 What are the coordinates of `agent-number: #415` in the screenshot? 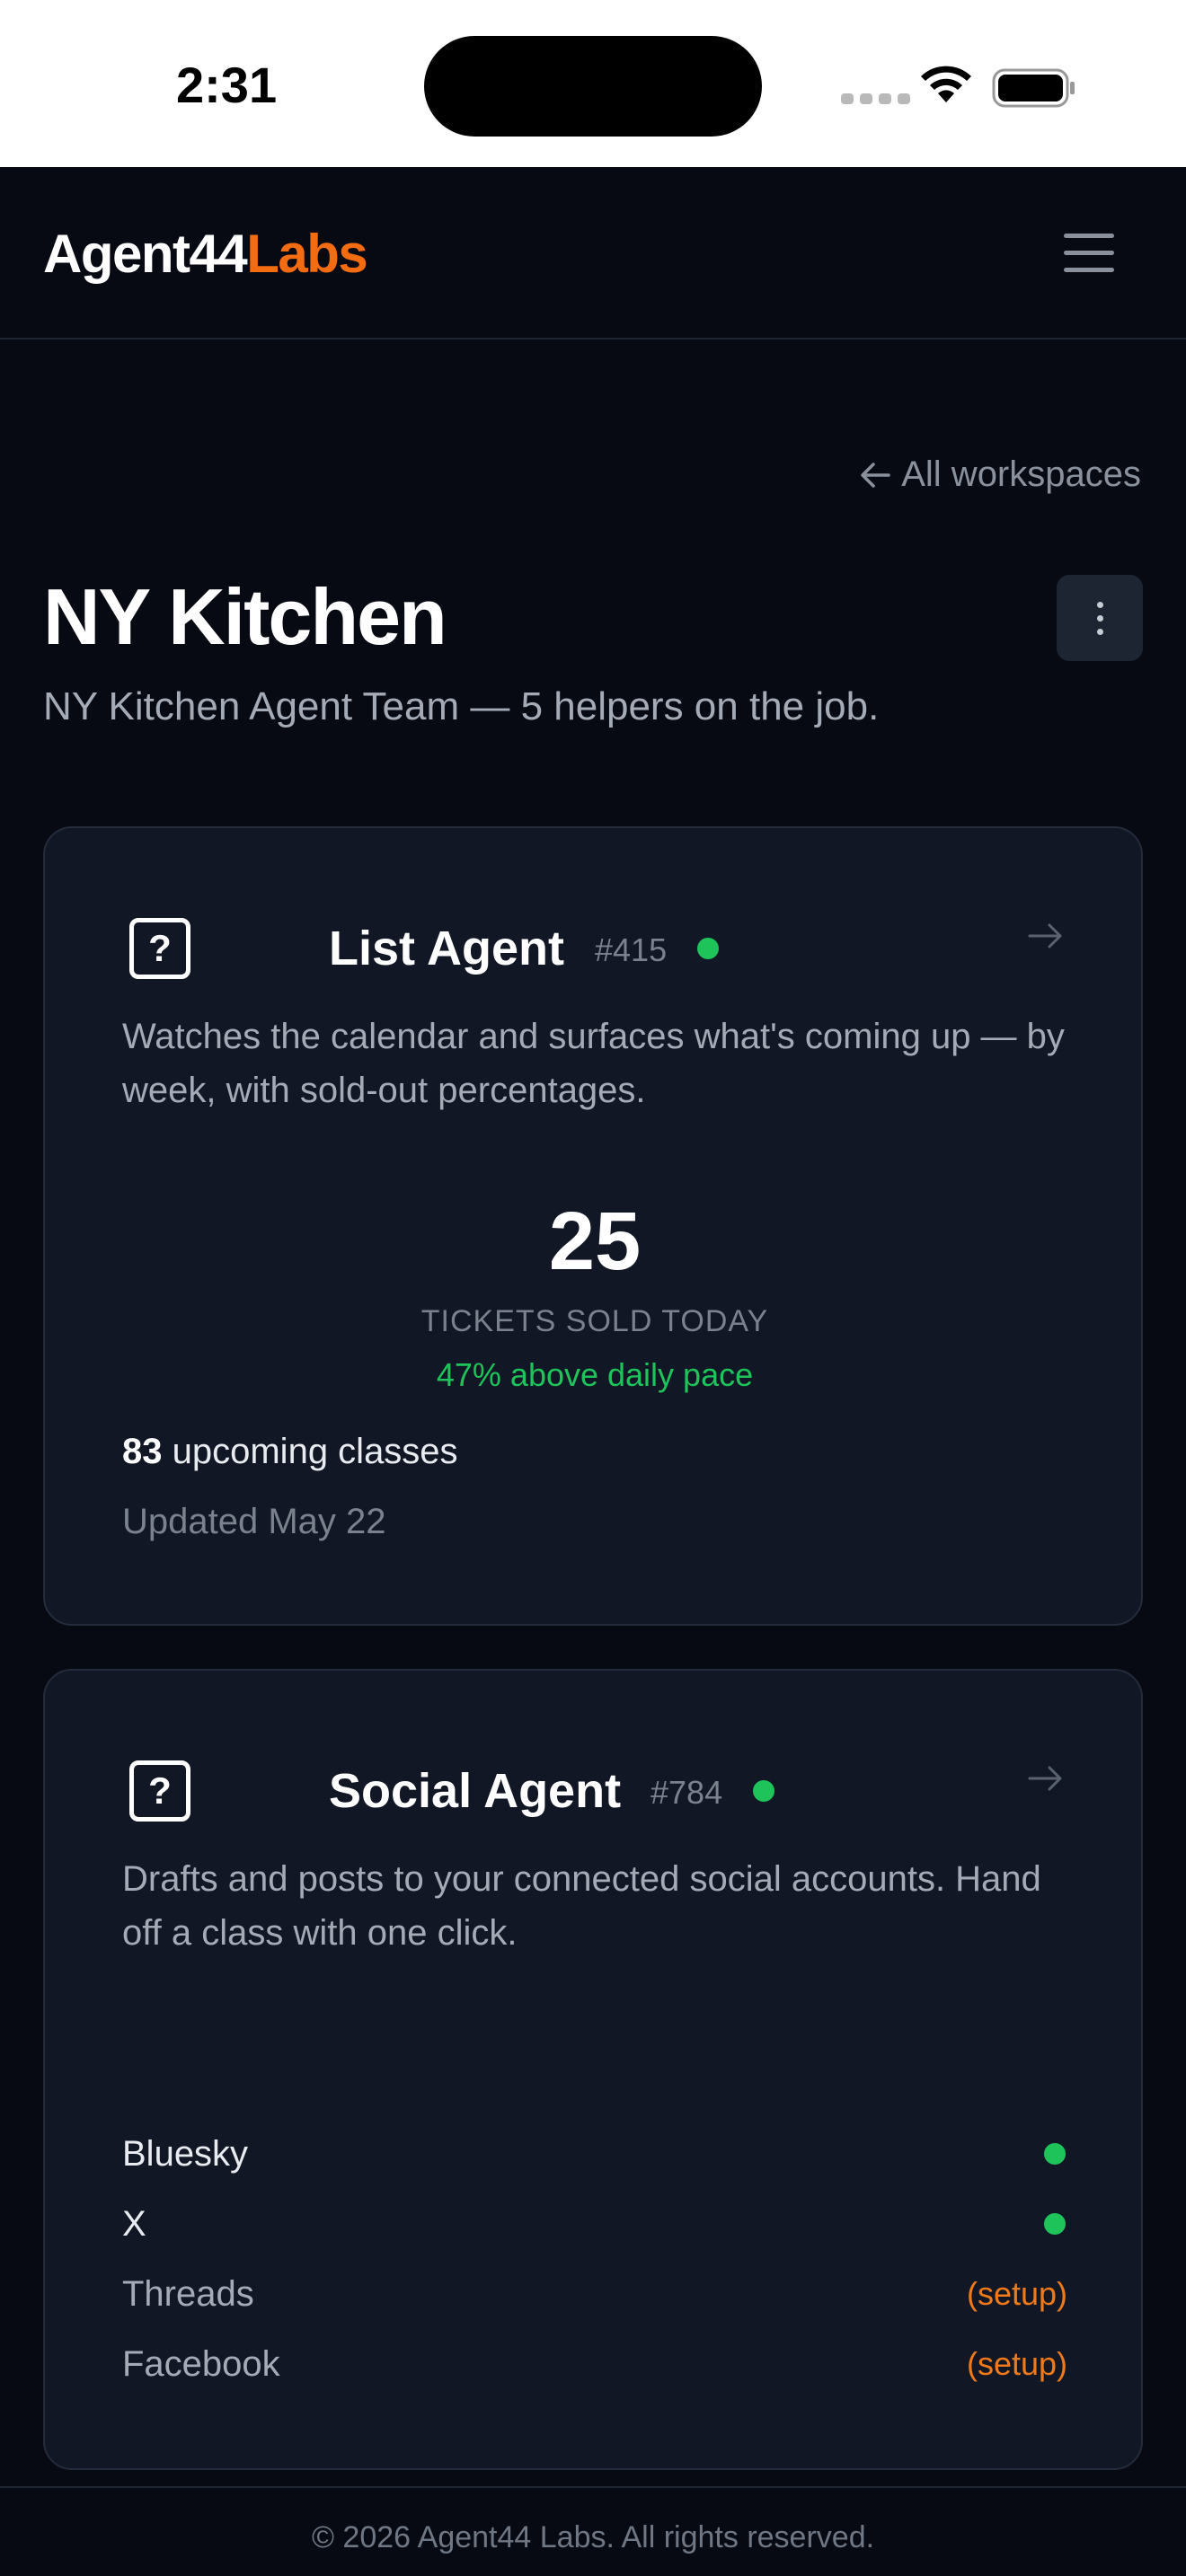 It's located at (631, 949).